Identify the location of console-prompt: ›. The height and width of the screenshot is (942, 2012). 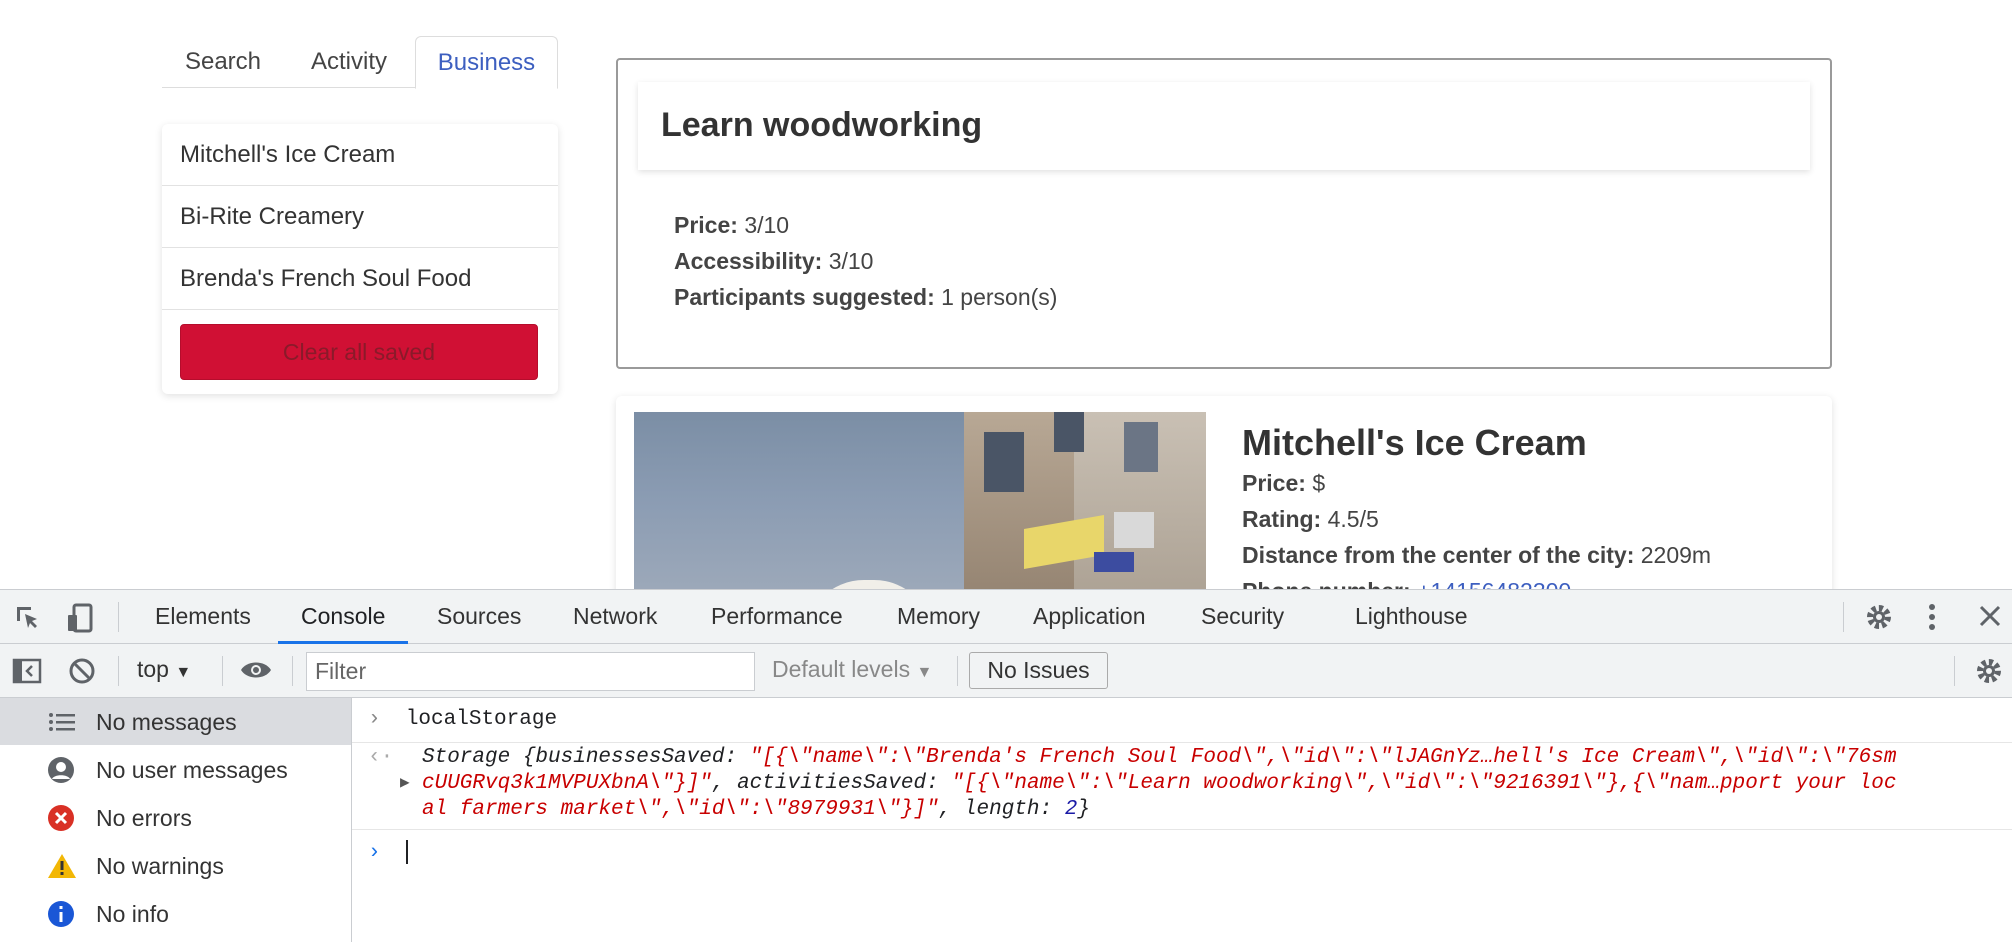
(388, 852).